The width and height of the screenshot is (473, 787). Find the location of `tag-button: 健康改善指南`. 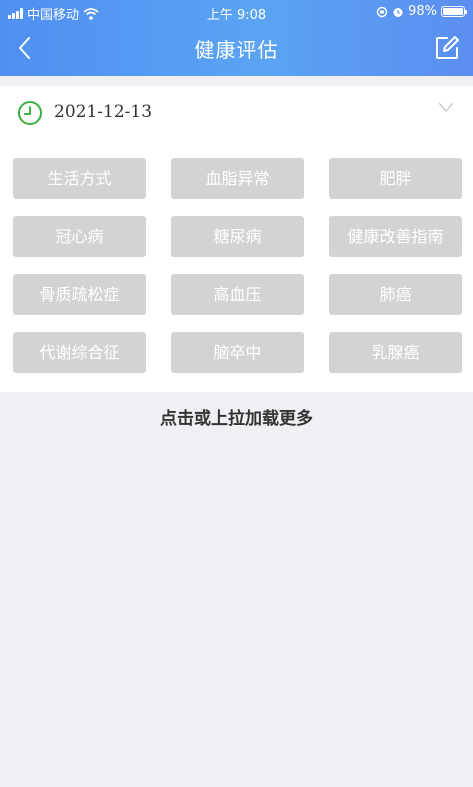

tag-button: 健康改善指南 is located at coordinates (395, 236).